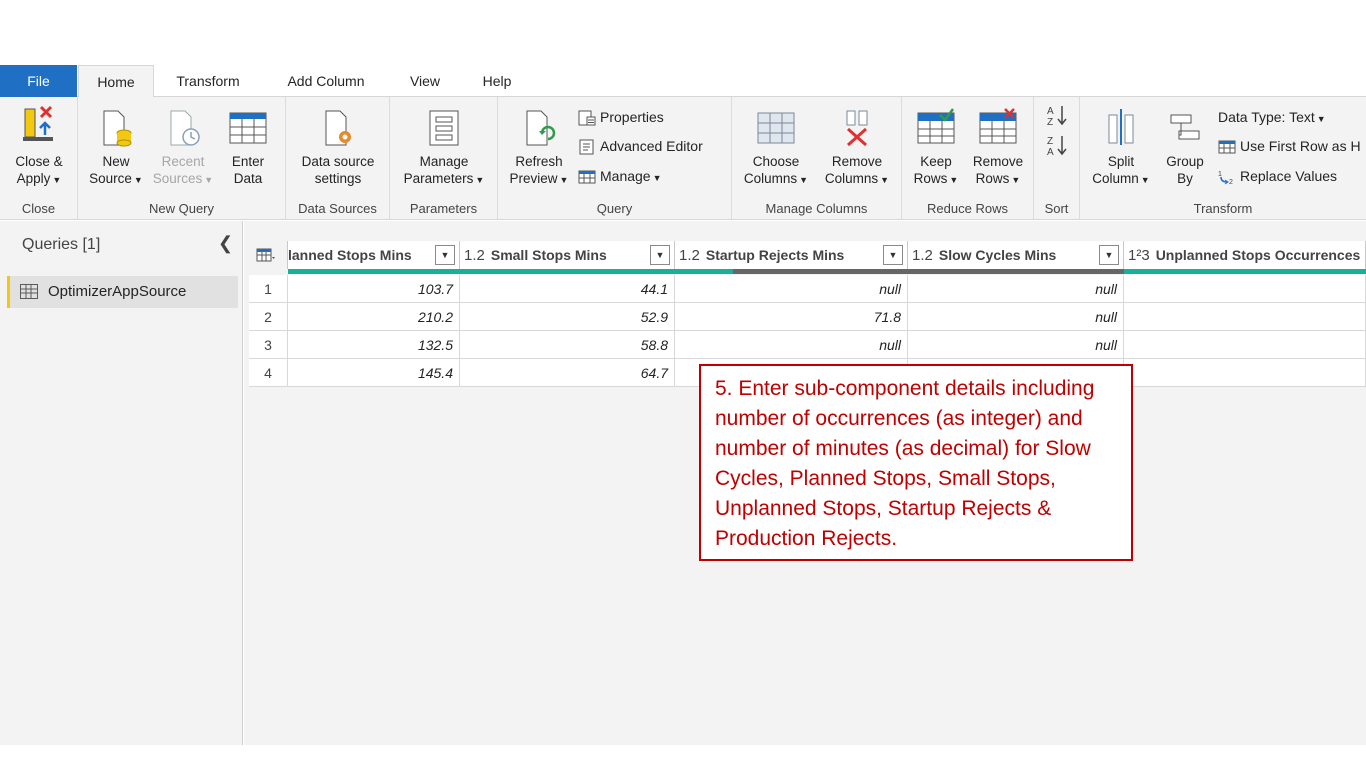 Image resolution: width=1366 pixels, height=768 pixels. Describe the element at coordinates (110, 178) in the screenshot. I see `new-source-label-2: Source` at that location.